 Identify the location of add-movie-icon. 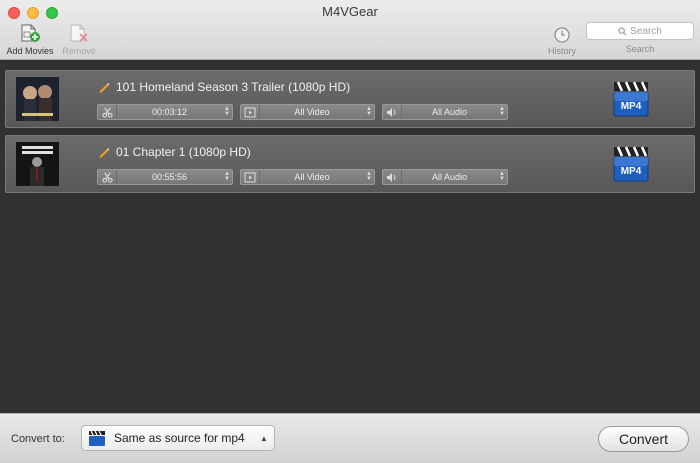
(30, 33).